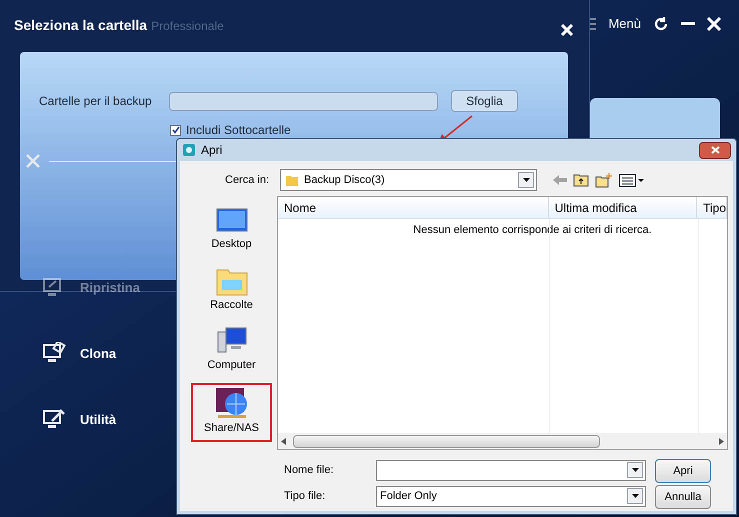 The height and width of the screenshot is (517, 739). Describe the element at coordinates (511, 470) in the screenshot. I see `combo-field` at that location.